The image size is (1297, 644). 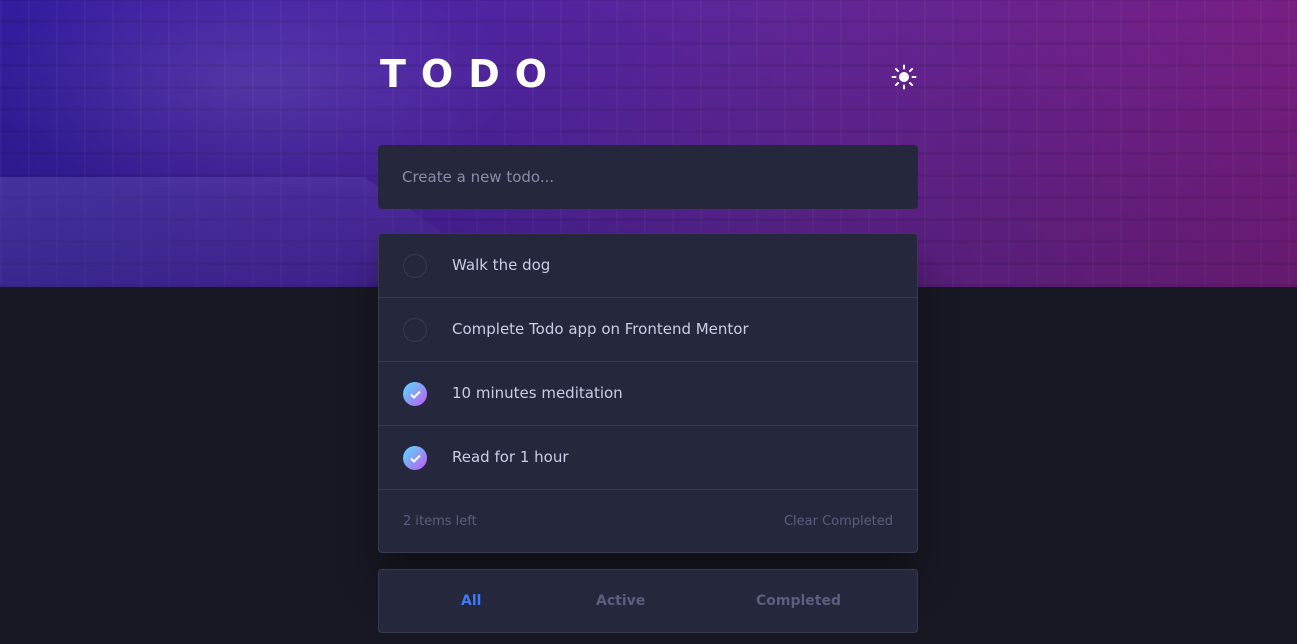 What do you see at coordinates (648, 521) in the screenshot?
I see `list-footer: 2 items left Clear Completed` at bounding box center [648, 521].